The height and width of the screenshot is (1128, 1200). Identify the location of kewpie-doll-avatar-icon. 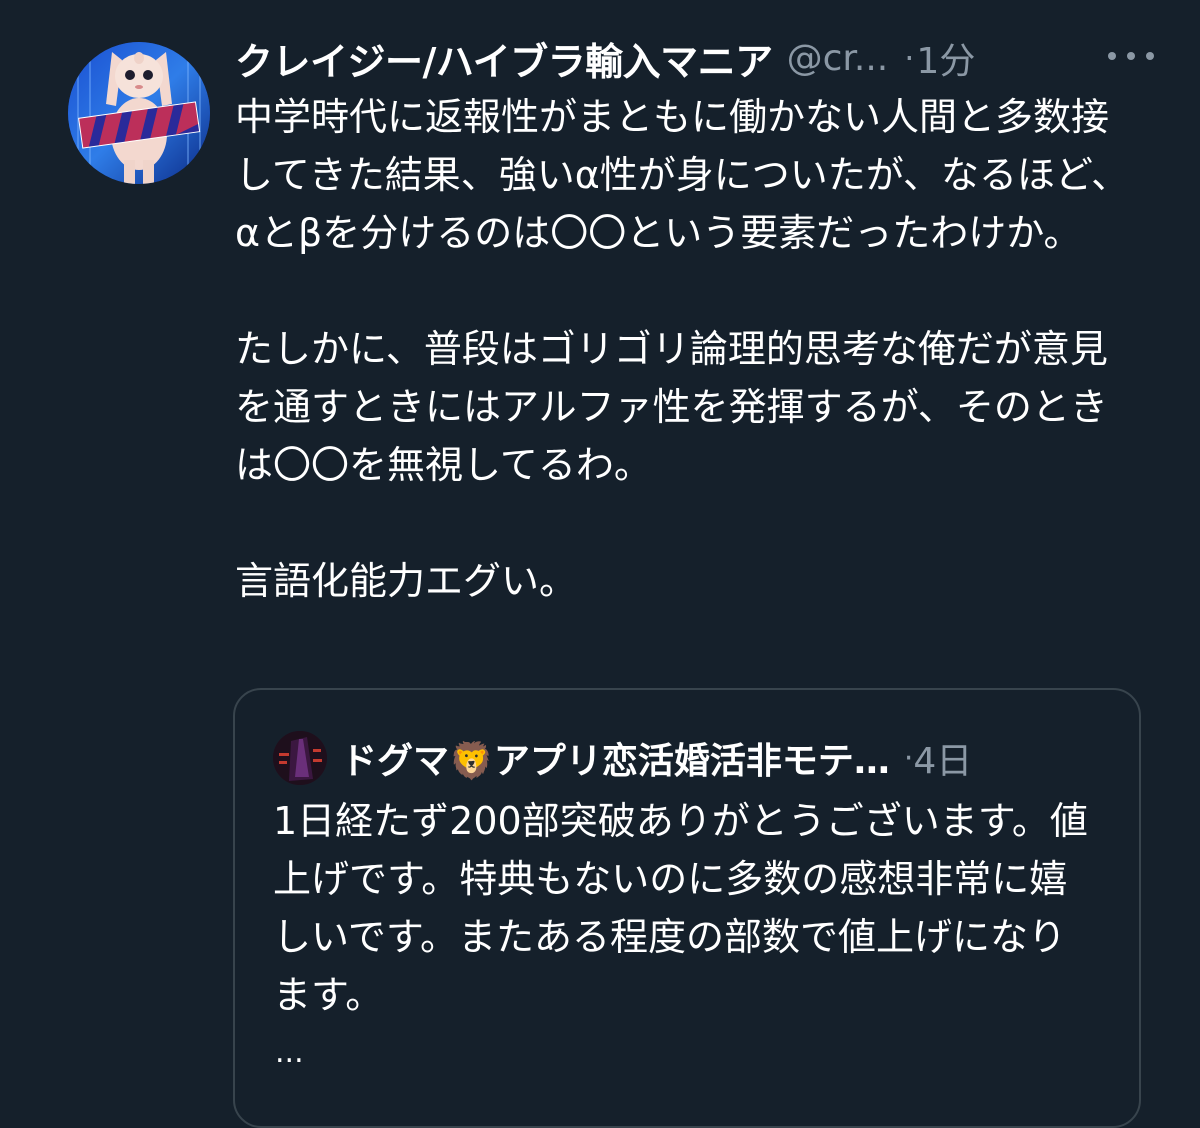
(139, 113).